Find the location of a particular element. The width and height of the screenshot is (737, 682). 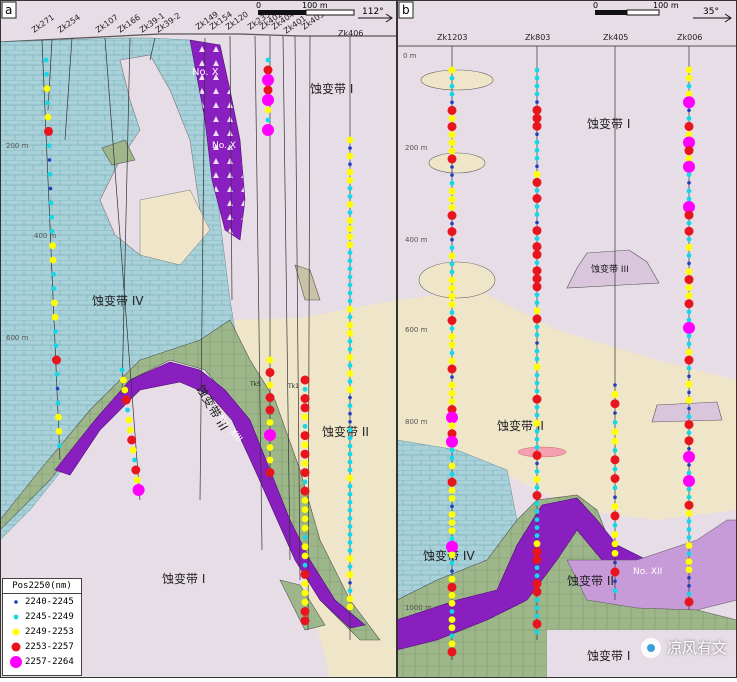

zone-label: 蚀变带 I is located at coordinates (331, 88).